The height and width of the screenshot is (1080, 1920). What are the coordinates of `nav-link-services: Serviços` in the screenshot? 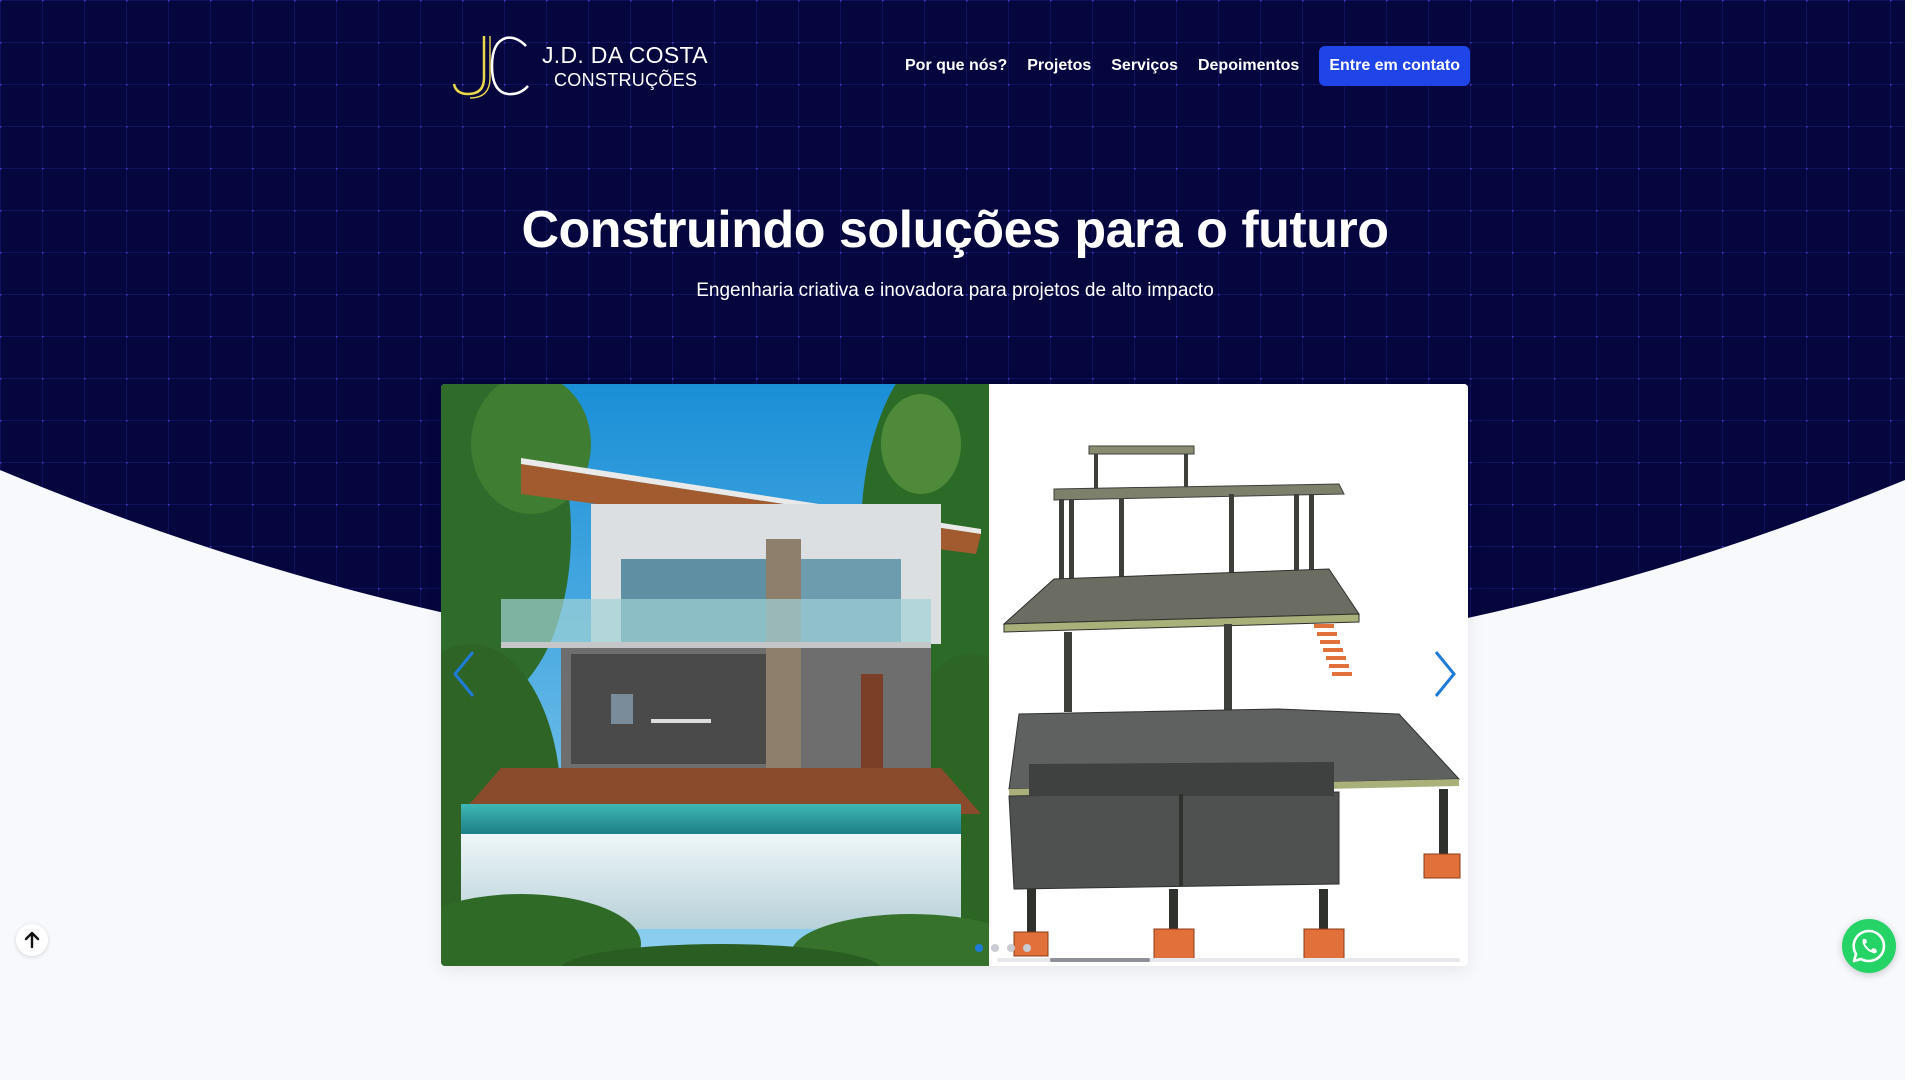 It's located at (1144, 66).